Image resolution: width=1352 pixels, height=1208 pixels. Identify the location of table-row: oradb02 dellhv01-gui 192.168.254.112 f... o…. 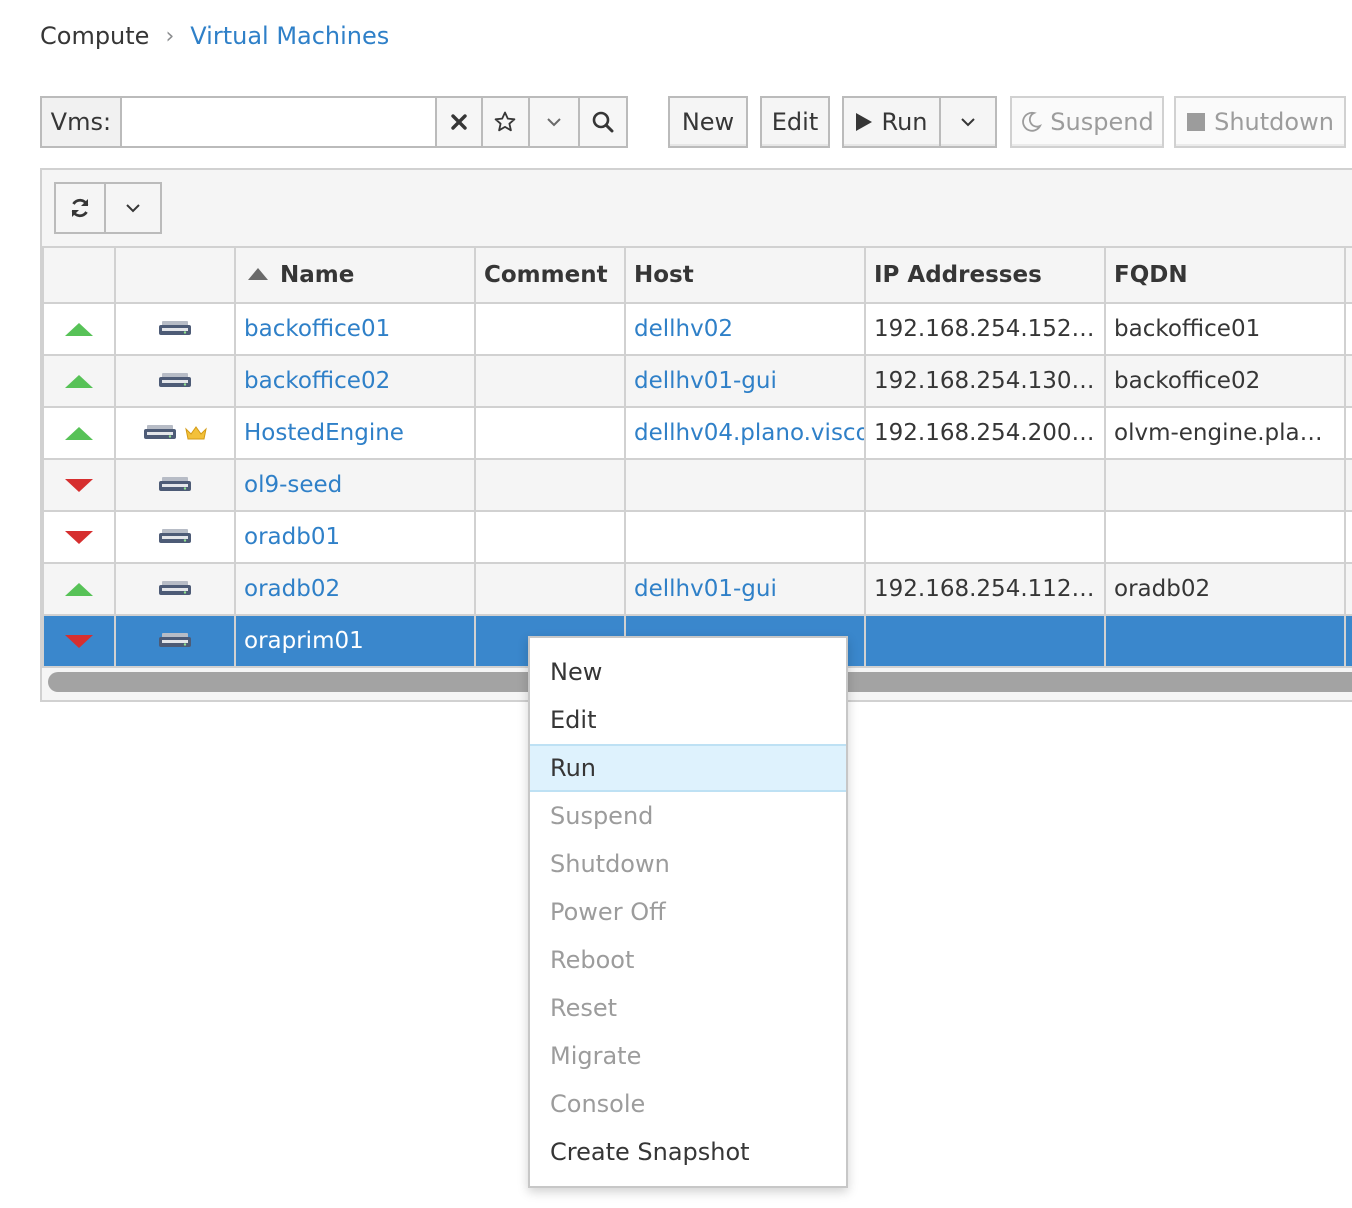
(697, 589).